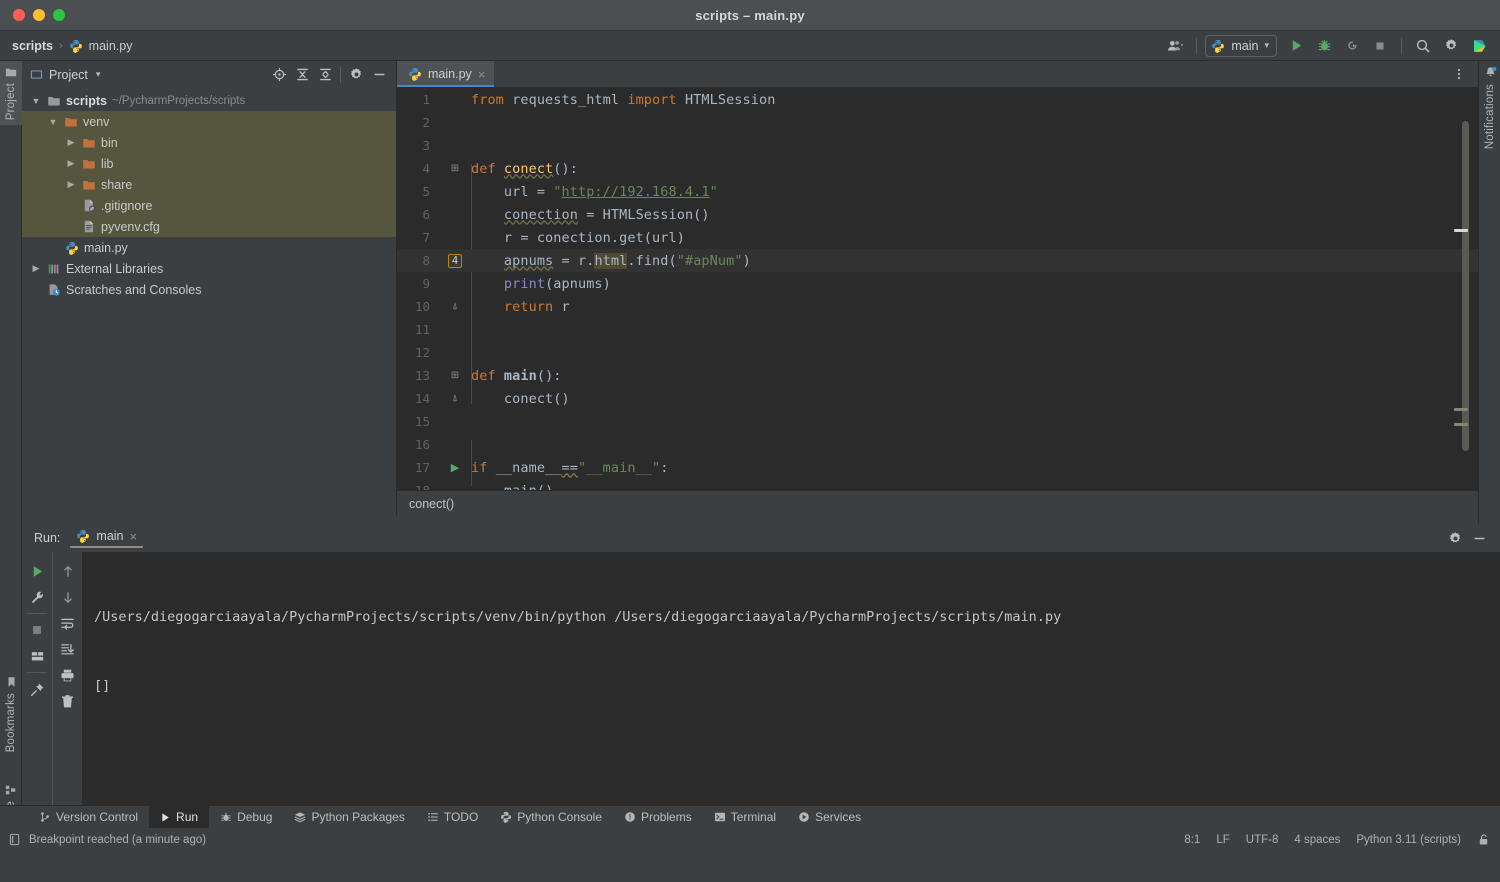 Image resolution: width=1500 pixels, height=882 pixels. Describe the element at coordinates (937, 74) in the screenshot. I see `editor-tabs: main.py ×` at that location.